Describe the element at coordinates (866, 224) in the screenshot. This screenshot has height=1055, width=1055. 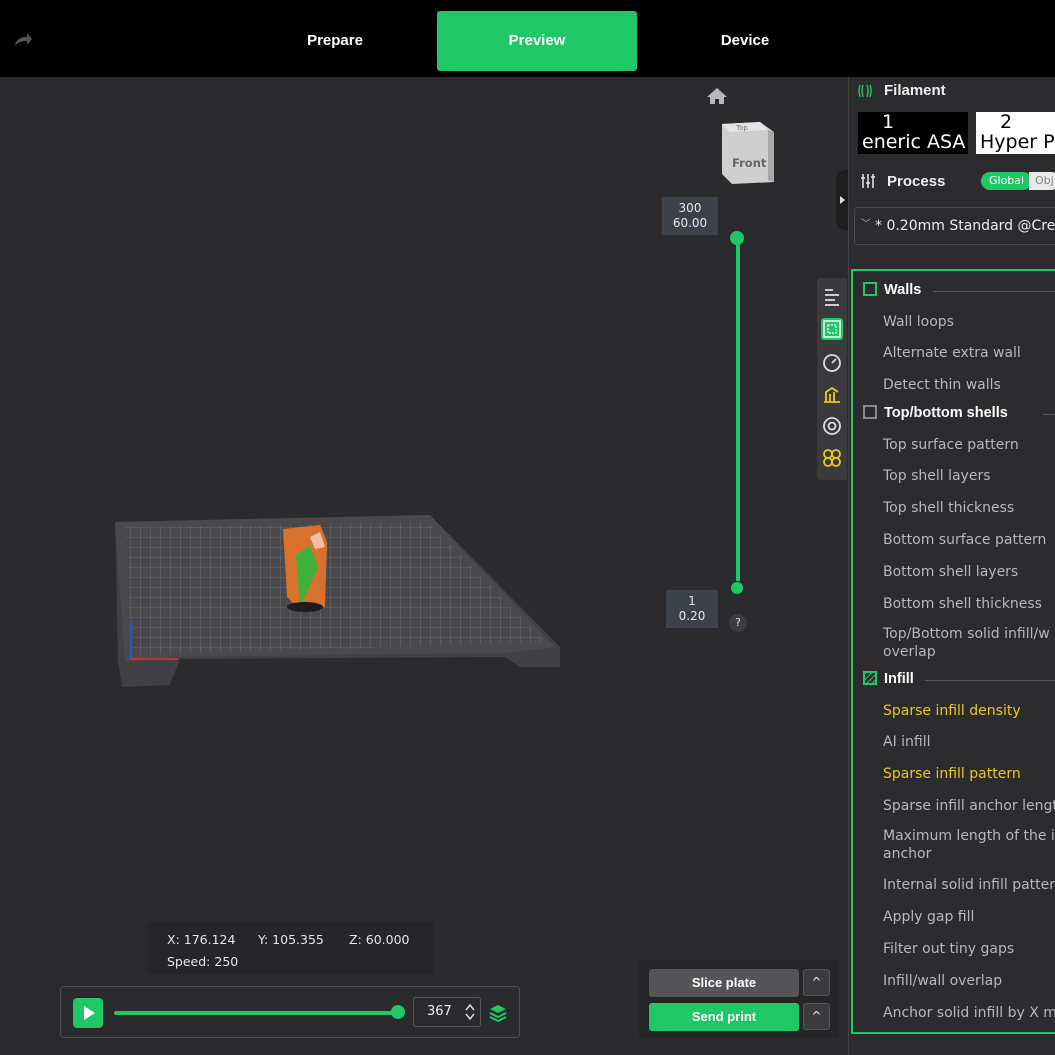
I see `chevron-down-icon: ﹀` at that location.